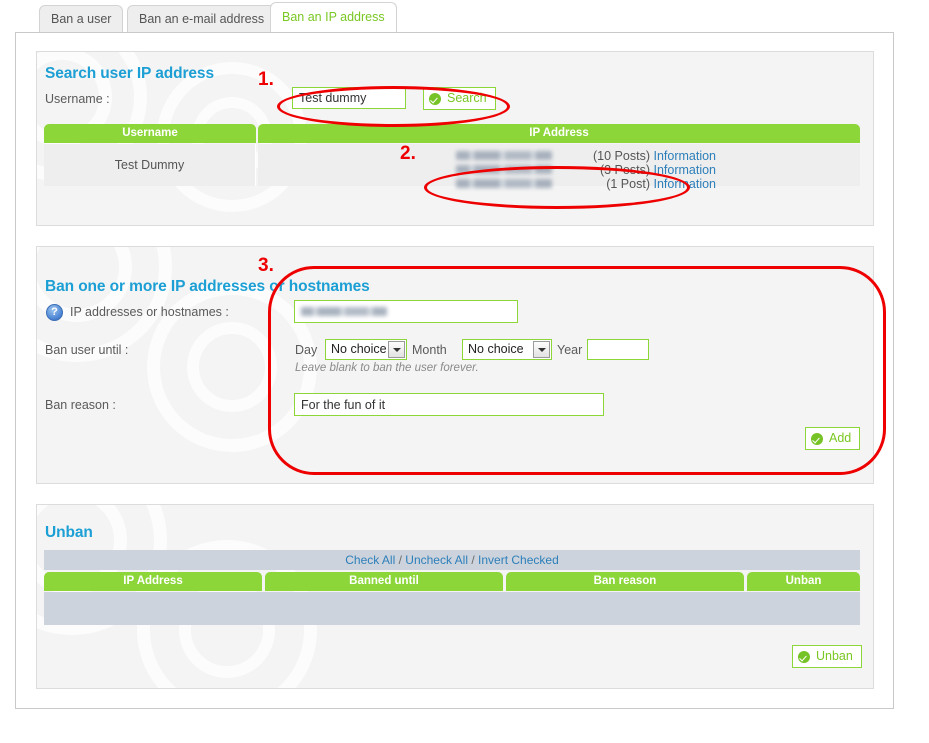  I want to click on unban-button-label: Unban, so click(834, 656).